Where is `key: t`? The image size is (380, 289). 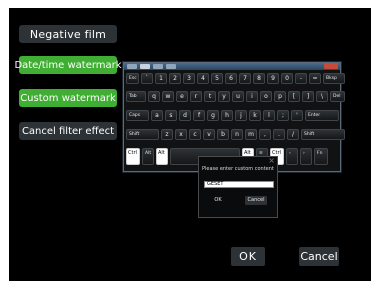
key: t is located at coordinates (210, 96).